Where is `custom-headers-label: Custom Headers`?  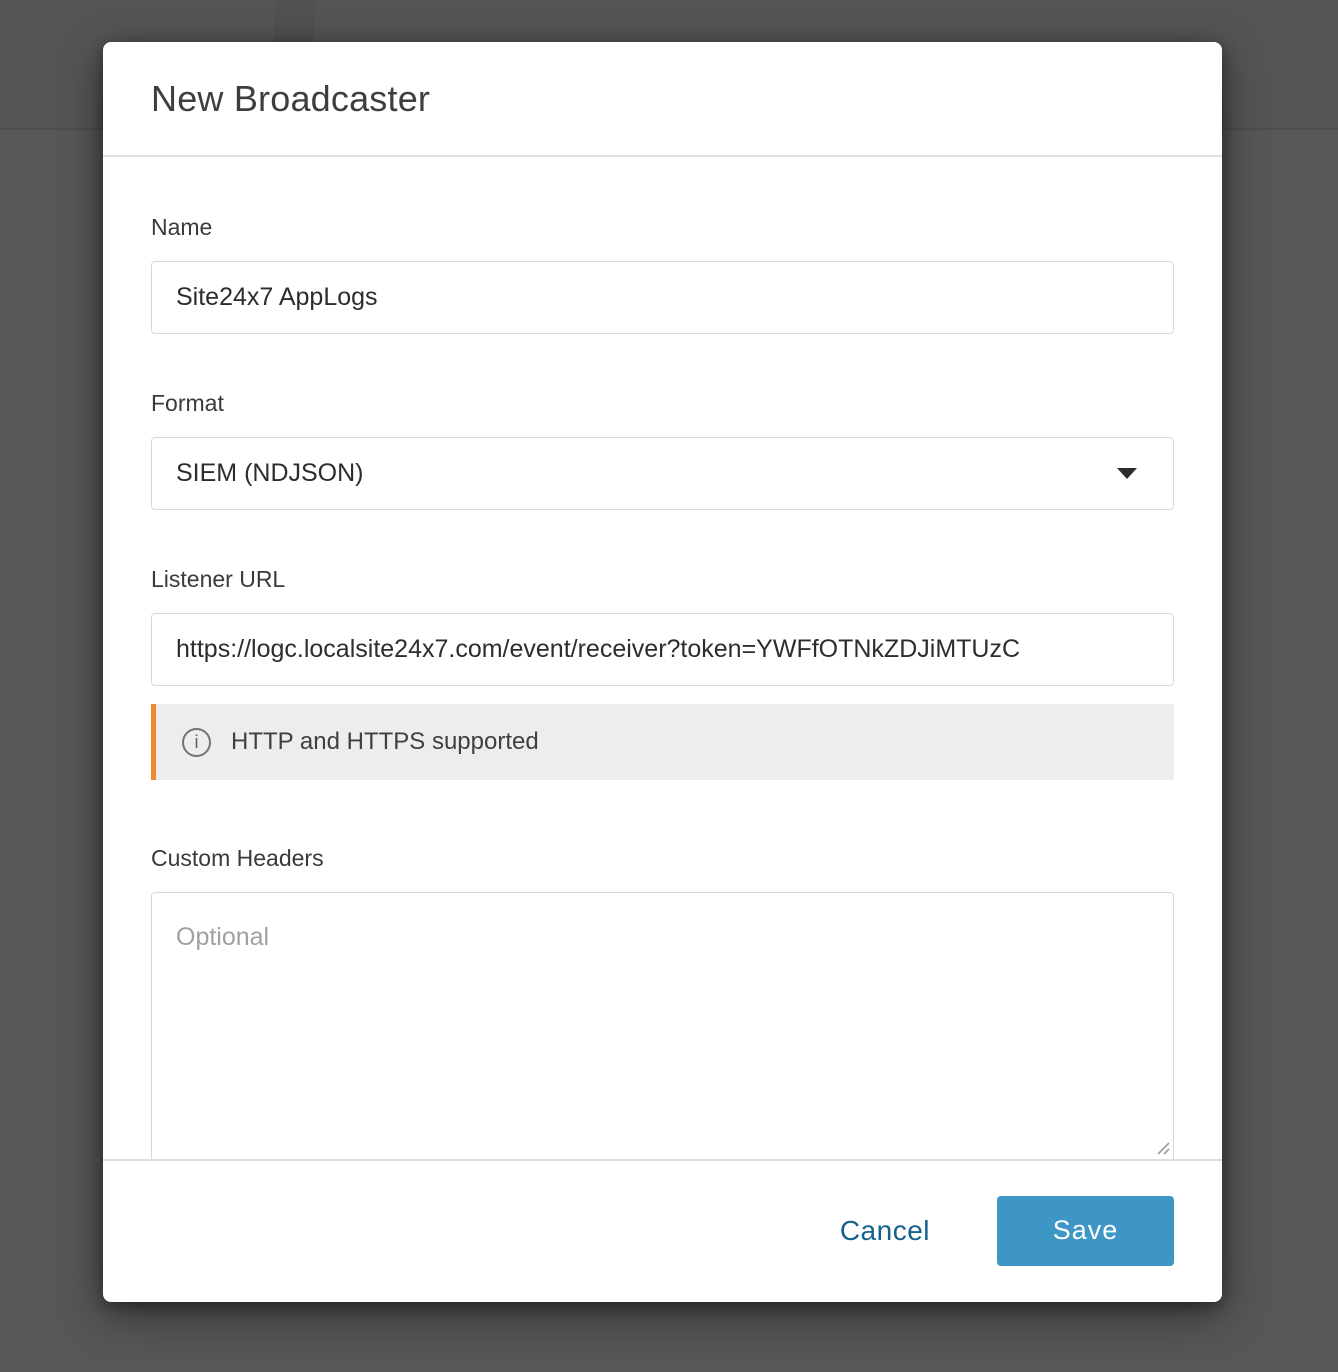 custom-headers-label: Custom Headers is located at coordinates (237, 858).